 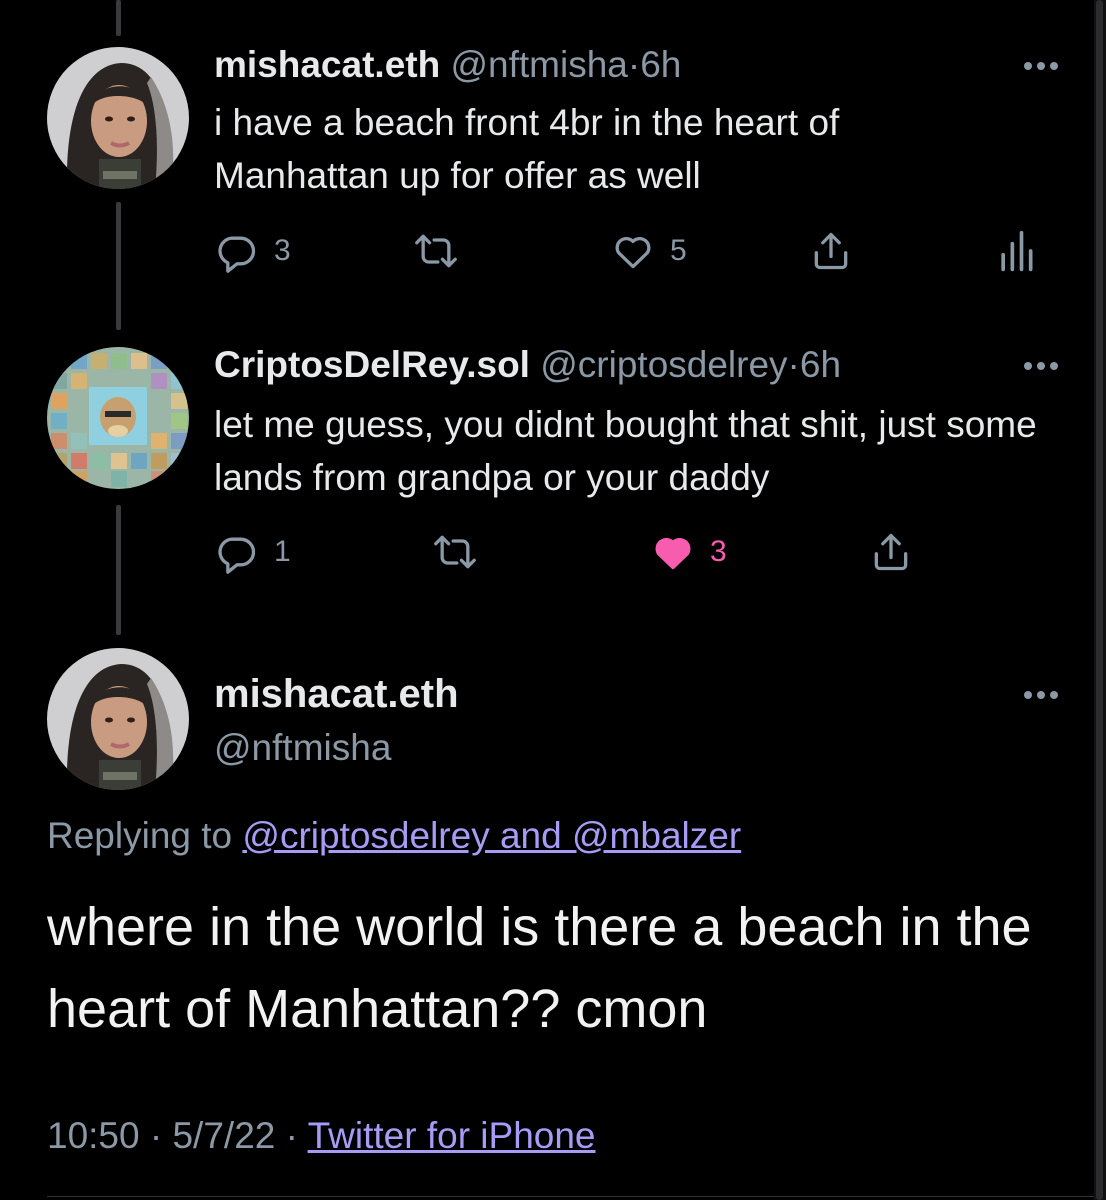 What do you see at coordinates (491, 835) in the screenshot?
I see `replying-to-link: @criptosdelrey and @mbalzer` at bounding box center [491, 835].